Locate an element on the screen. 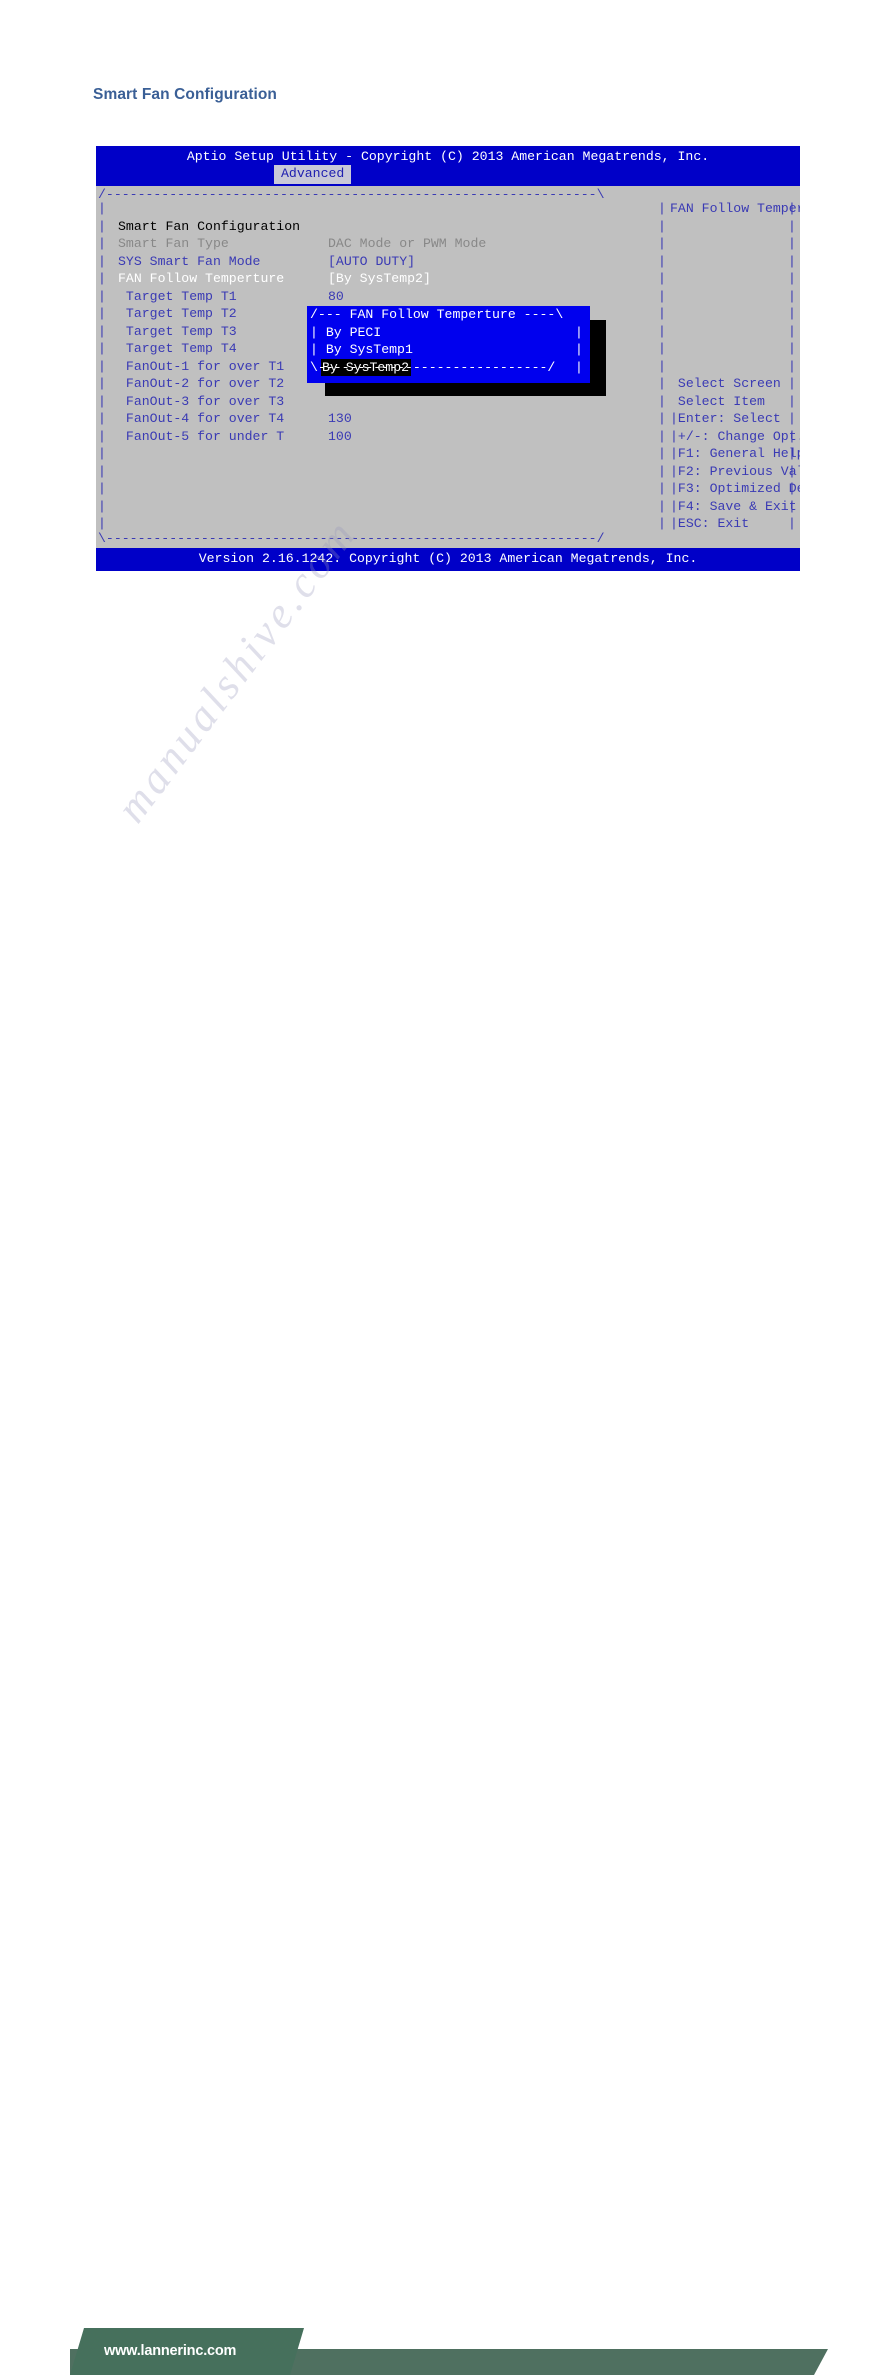  popup-option: | By SysTemp1 is located at coordinates (361, 350).